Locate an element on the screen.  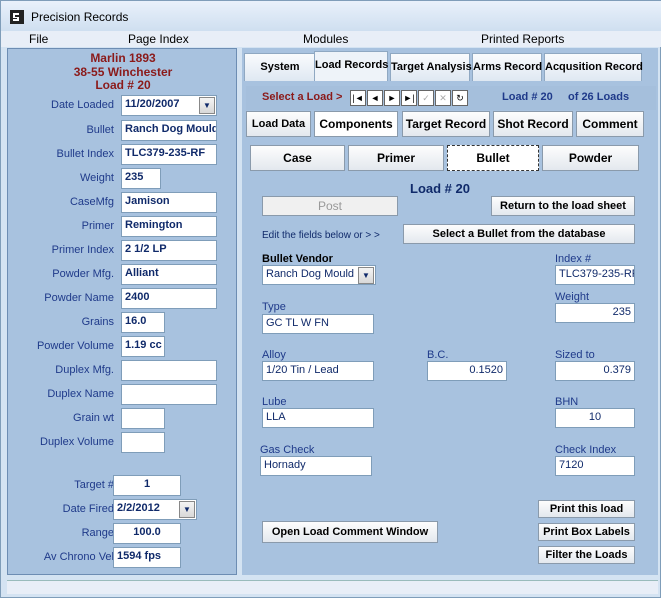
range-field: 100.0 is located at coordinates (147, 533).